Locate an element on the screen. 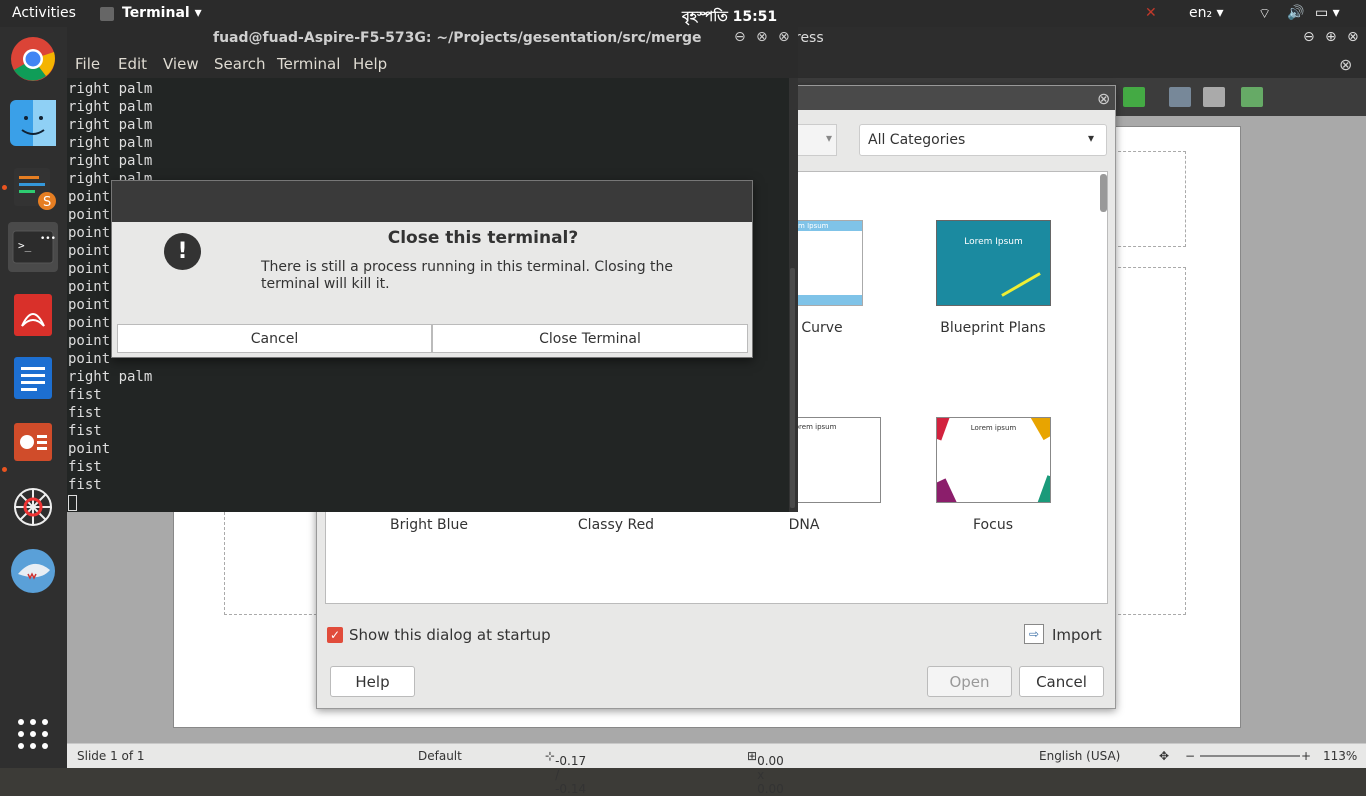 The width and height of the screenshot is (1366, 796). menu-view: View is located at coordinates (181, 64).